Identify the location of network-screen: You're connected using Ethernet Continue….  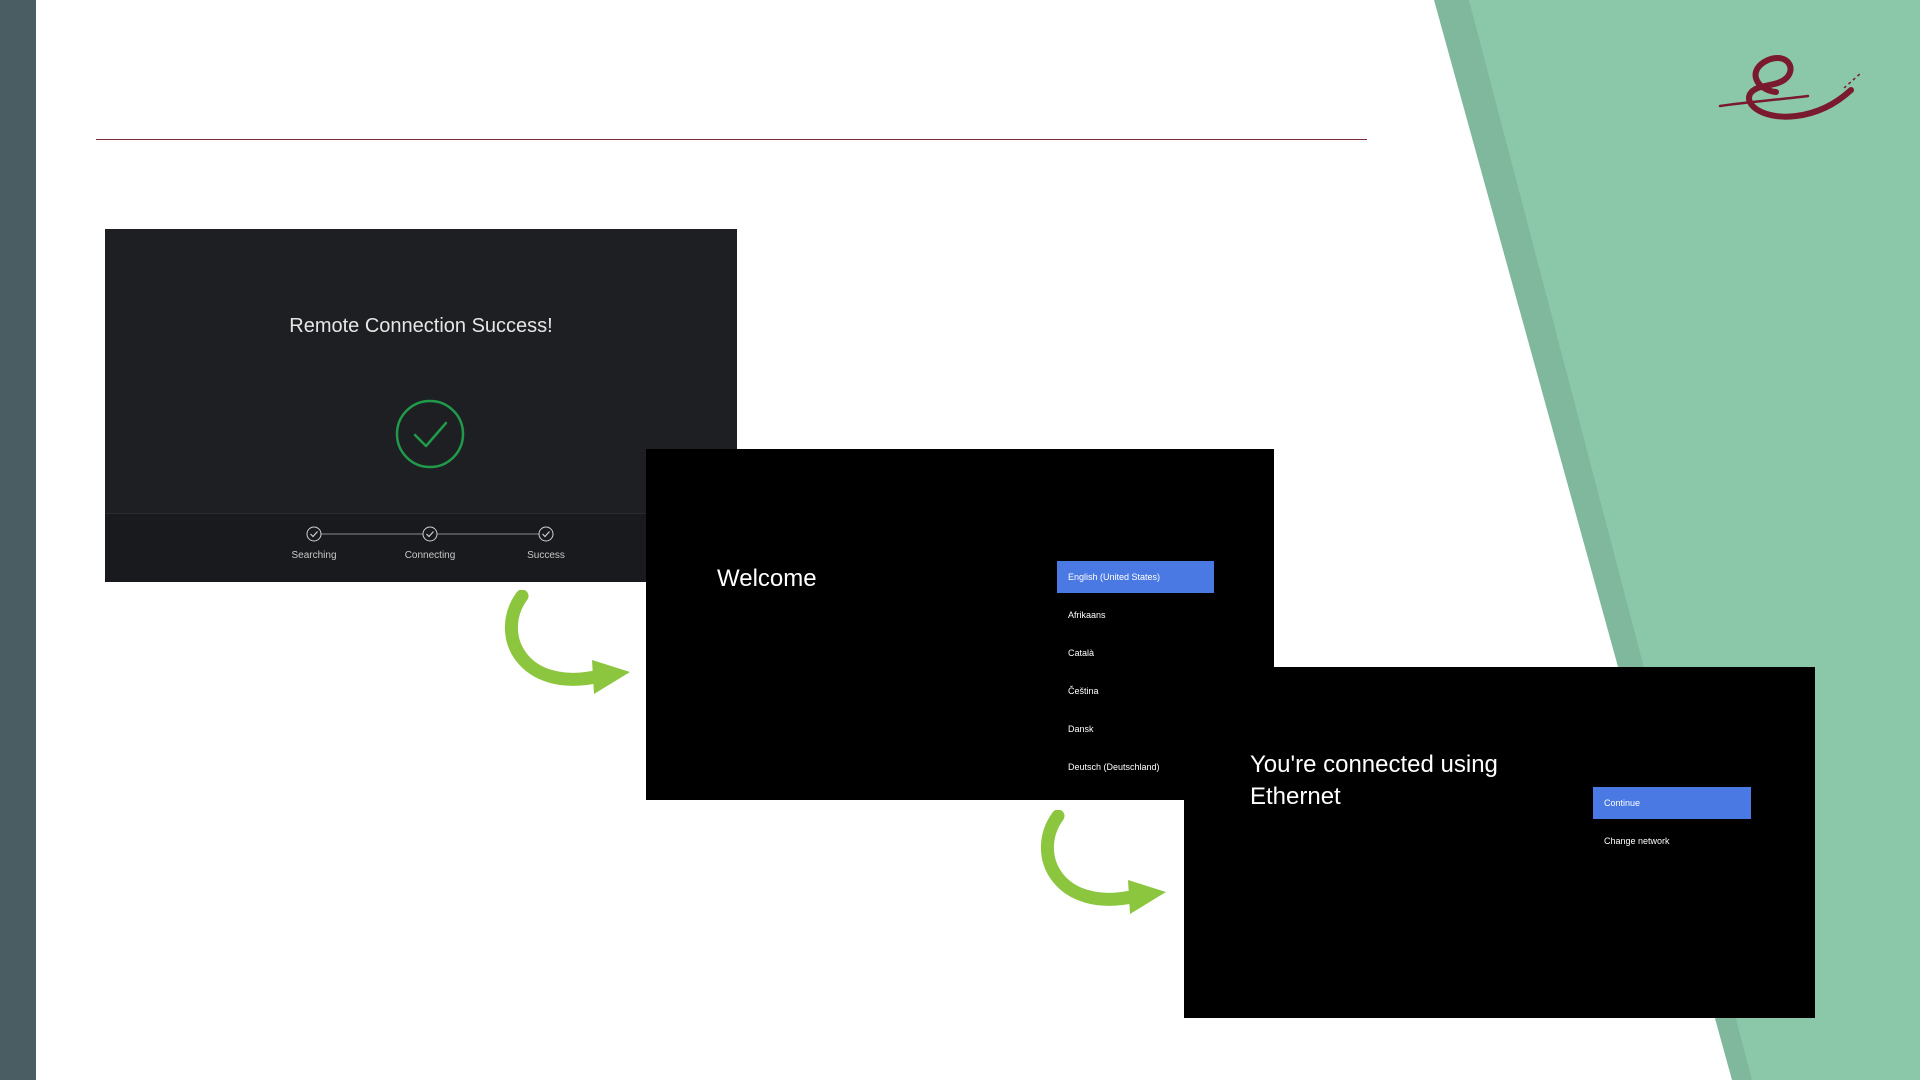
(1499, 842).